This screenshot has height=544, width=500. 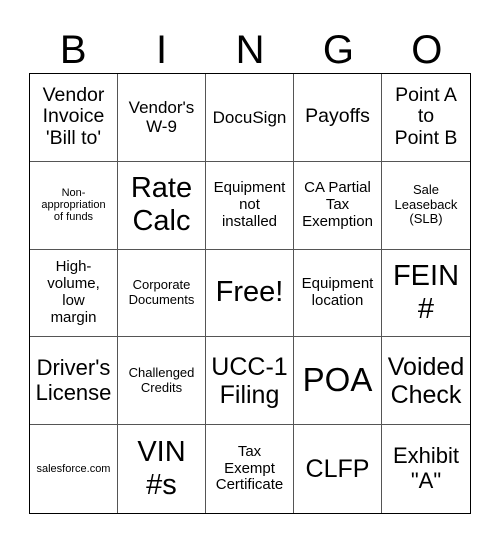 What do you see at coordinates (250, 469) in the screenshot?
I see `bingo-cell: Tax Exempt Certificate` at bounding box center [250, 469].